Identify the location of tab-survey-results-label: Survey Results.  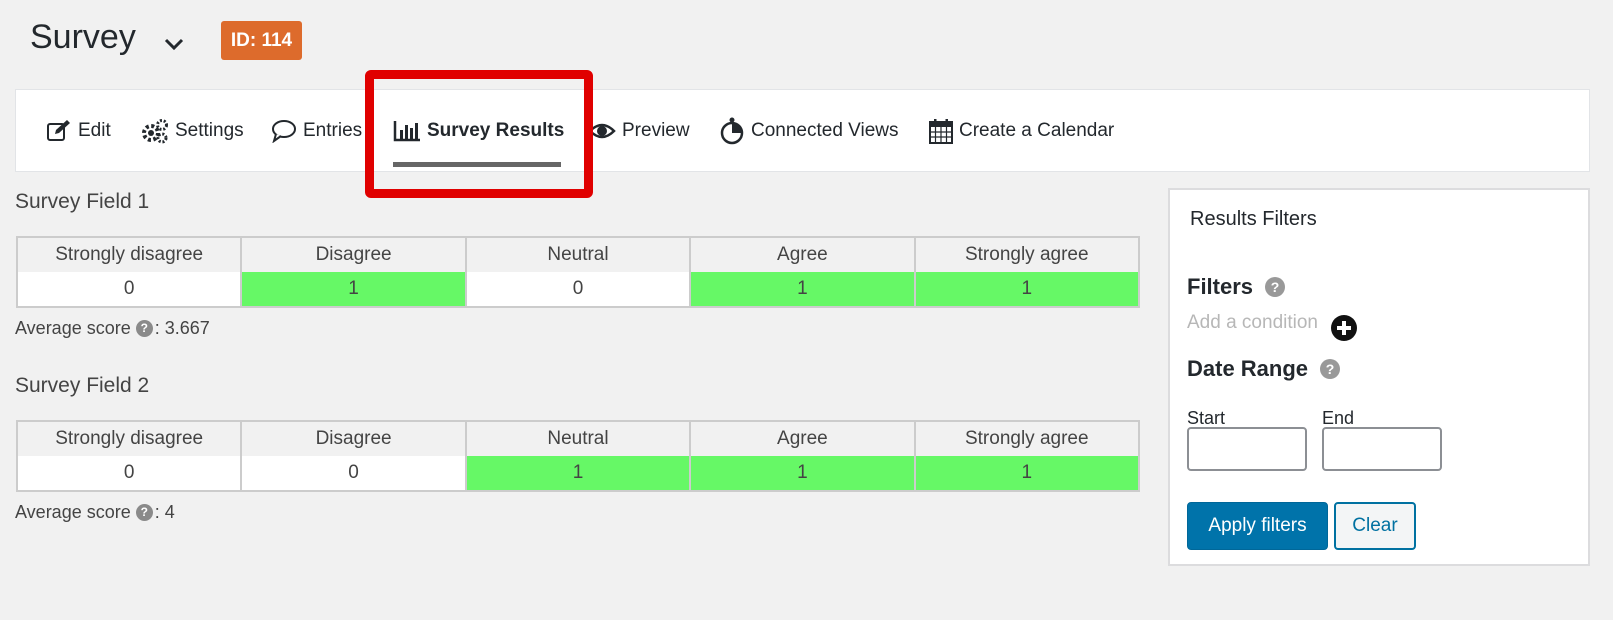
(496, 130).